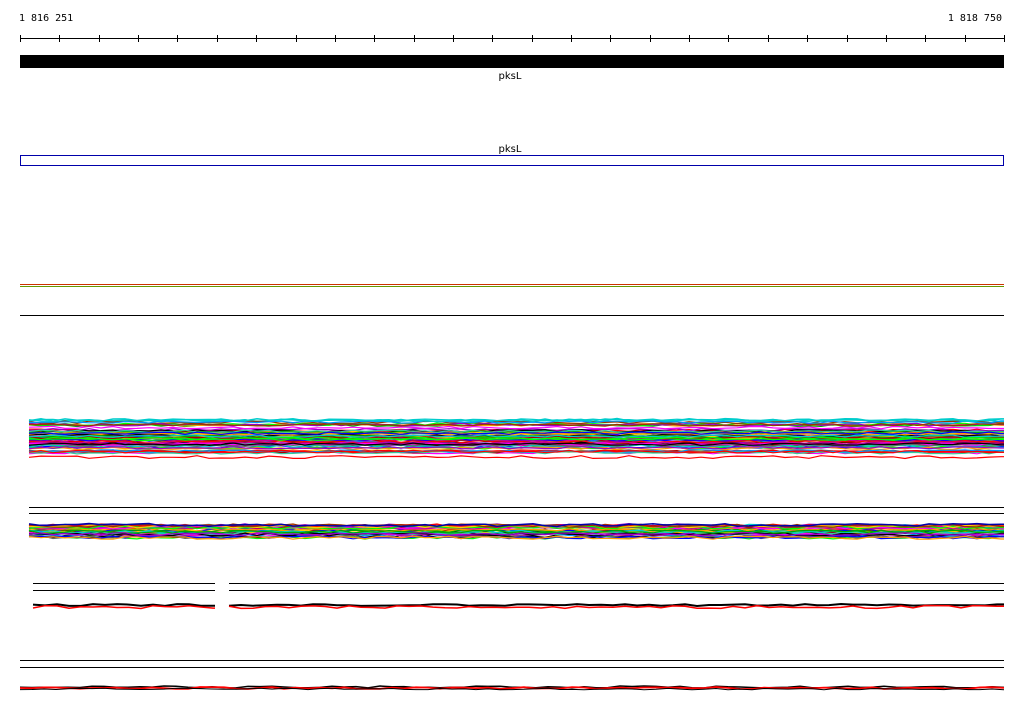  What do you see at coordinates (512, 61) in the screenshot?
I see `gene-bar` at bounding box center [512, 61].